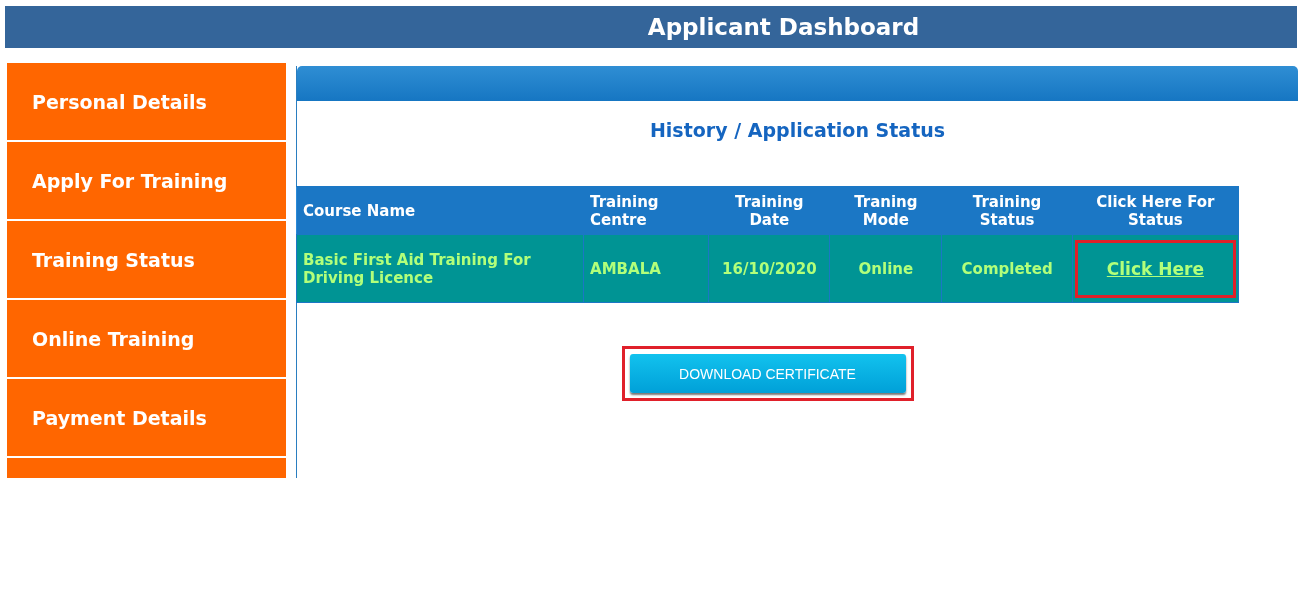  Describe the element at coordinates (146, 101) in the screenshot. I see `sidebar-item: Personal Details` at that location.